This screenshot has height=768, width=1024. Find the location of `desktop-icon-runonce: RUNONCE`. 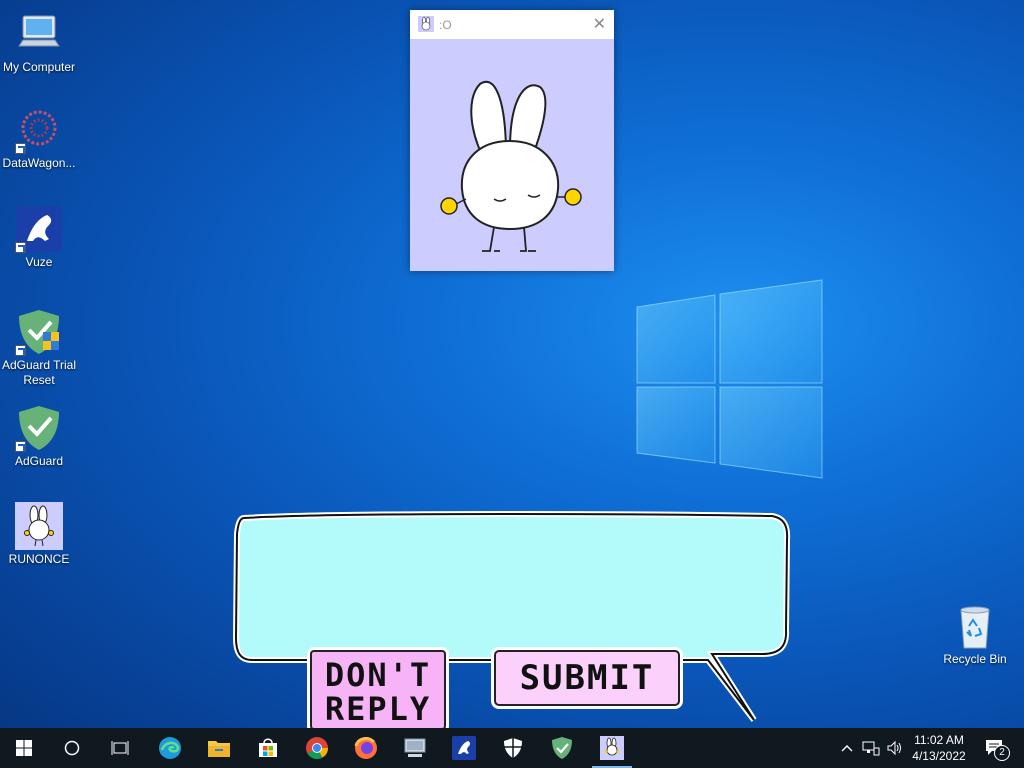

desktop-icon-runonce: RUNONCE is located at coordinates (39, 534).